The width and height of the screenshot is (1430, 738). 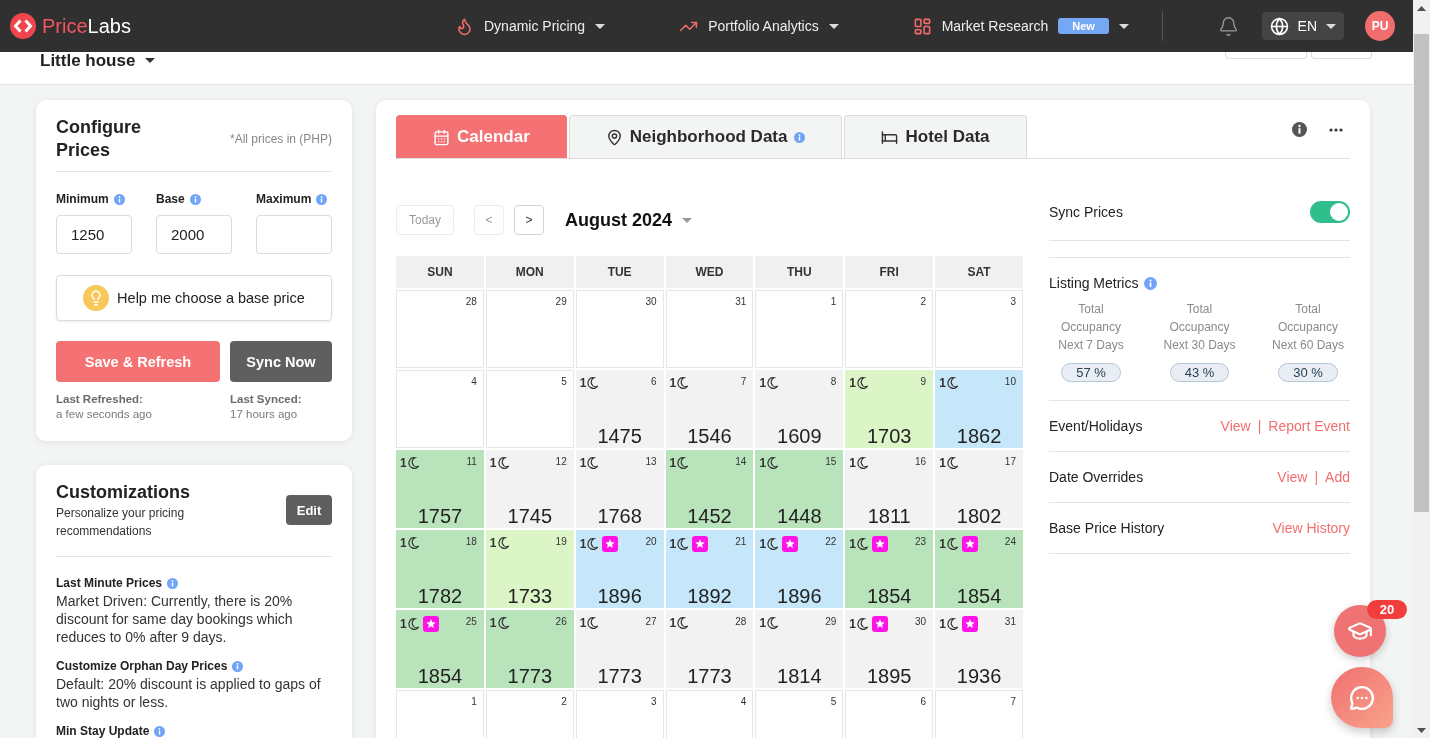 What do you see at coordinates (564, 702) in the screenshot?
I see `date-number: 2` at bounding box center [564, 702].